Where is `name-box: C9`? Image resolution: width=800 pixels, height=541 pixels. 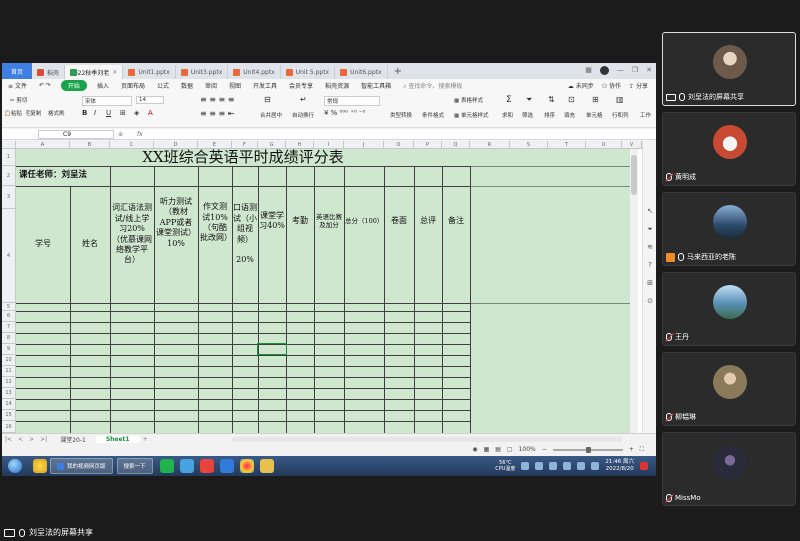 name-box: C9 is located at coordinates (76, 134).